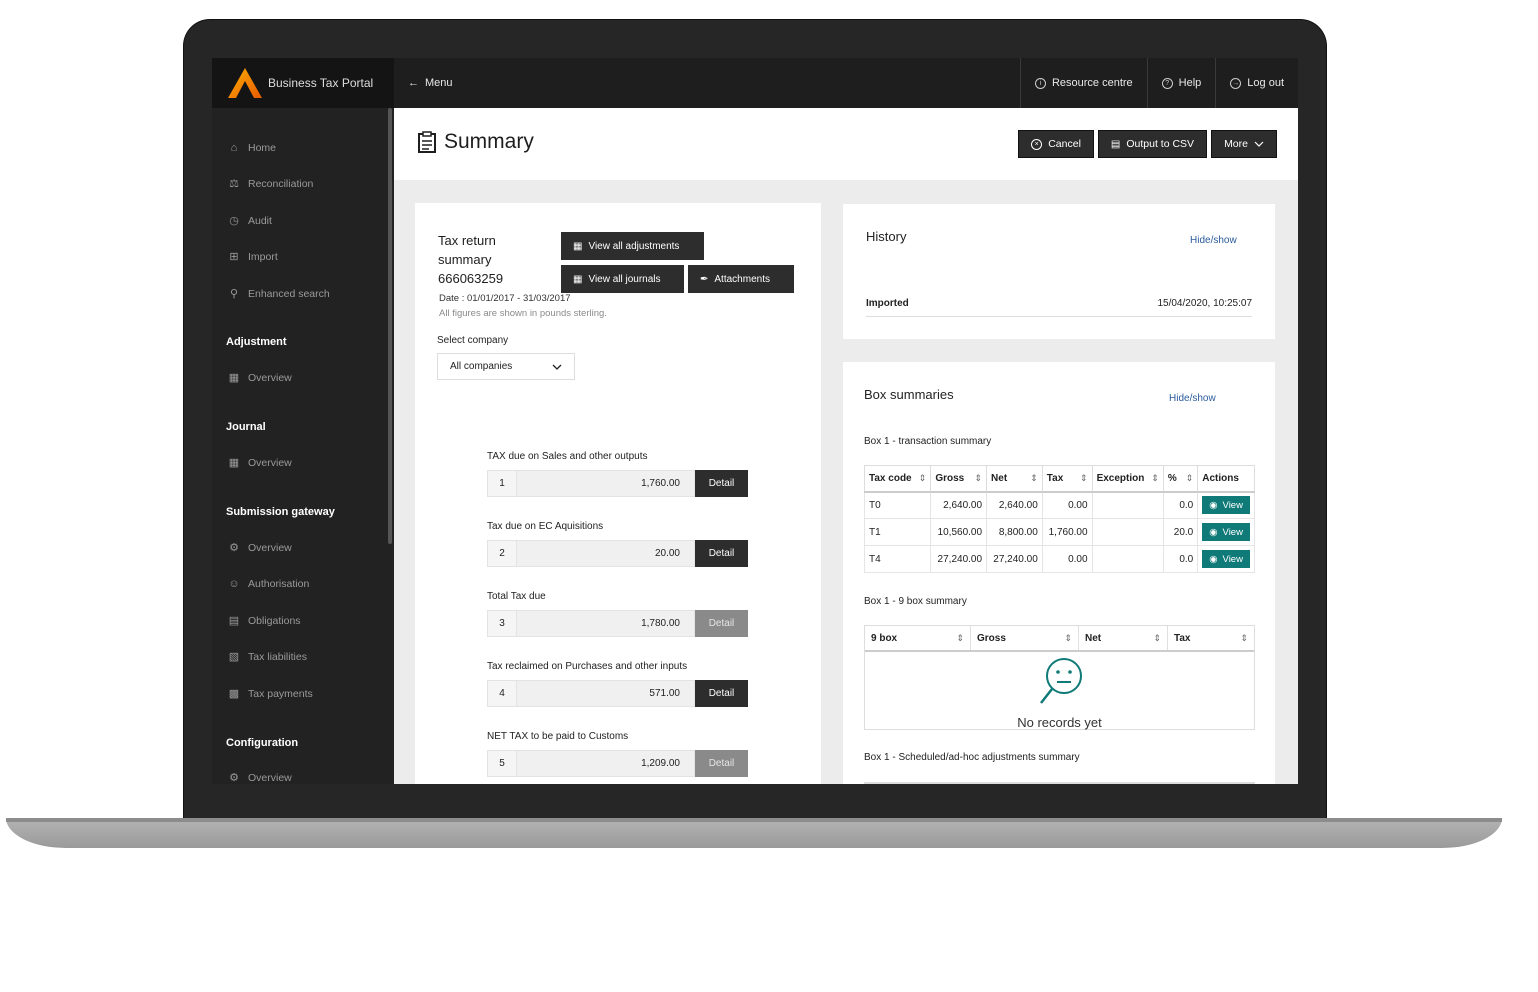  What do you see at coordinates (1059, 559) in the screenshot?
I see `table-row: T4 27,240.00 27,240.00 0.00 0.0 ◉ View` at bounding box center [1059, 559].